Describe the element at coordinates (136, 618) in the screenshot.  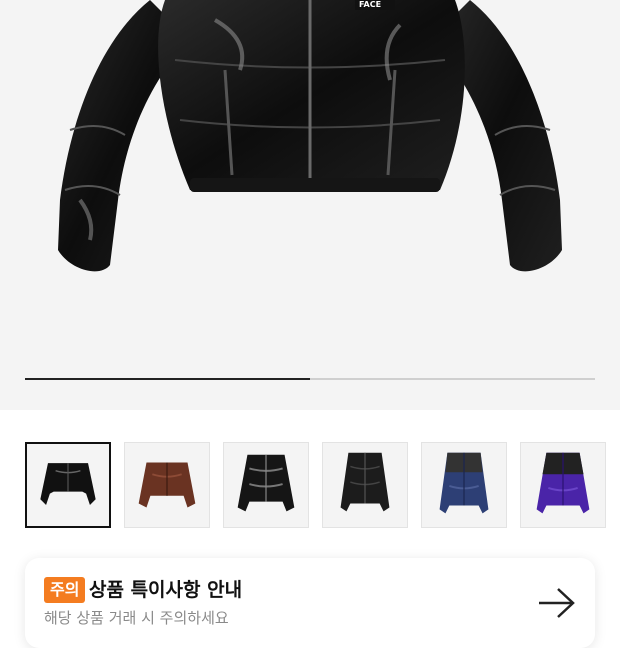
I see `notice-subtitle: 해당 상품 거래 시 주의하세요` at that location.